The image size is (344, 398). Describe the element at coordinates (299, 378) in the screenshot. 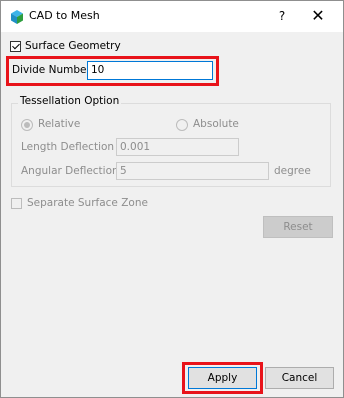

I see `cancel-button: Cancel` at that location.